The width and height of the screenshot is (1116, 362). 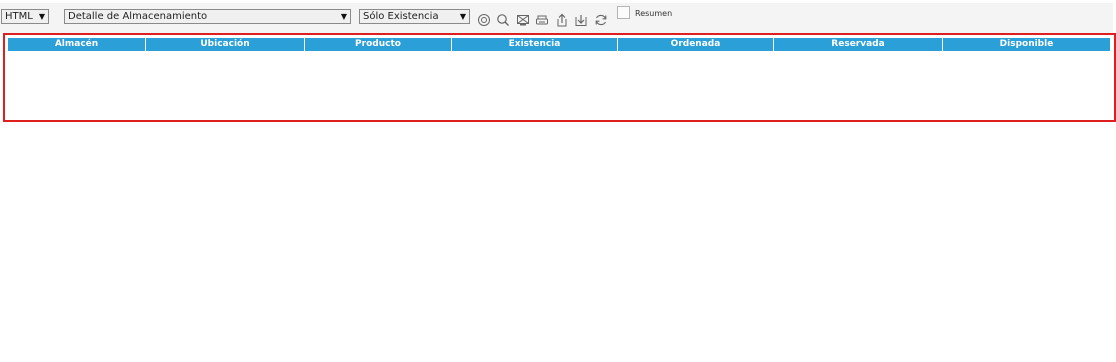 What do you see at coordinates (581, 20) in the screenshot?
I see `import-icon` at bounding box center [581, 20].